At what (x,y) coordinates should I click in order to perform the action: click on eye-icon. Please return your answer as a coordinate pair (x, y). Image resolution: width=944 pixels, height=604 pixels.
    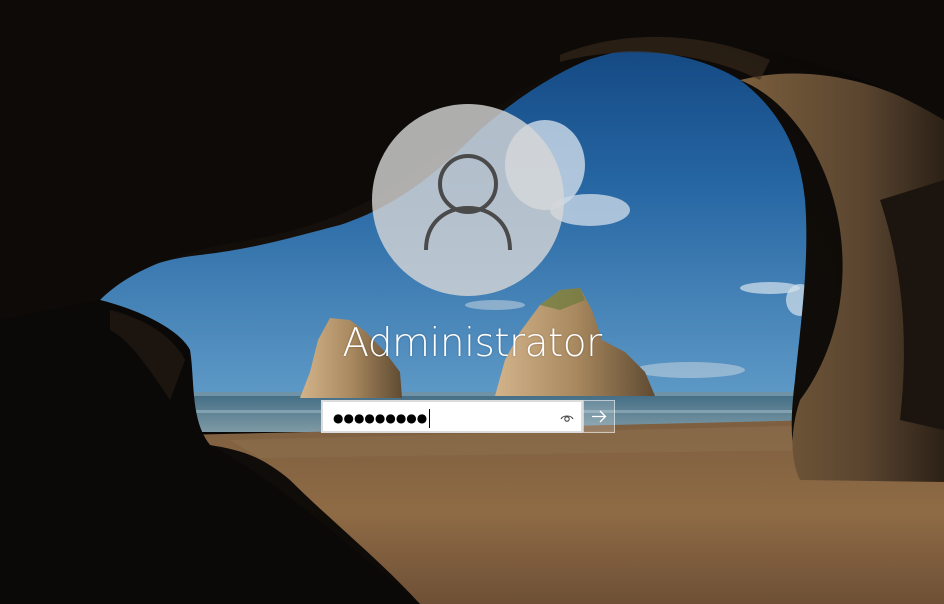
    Looking at the image, I should click on (567, 418).